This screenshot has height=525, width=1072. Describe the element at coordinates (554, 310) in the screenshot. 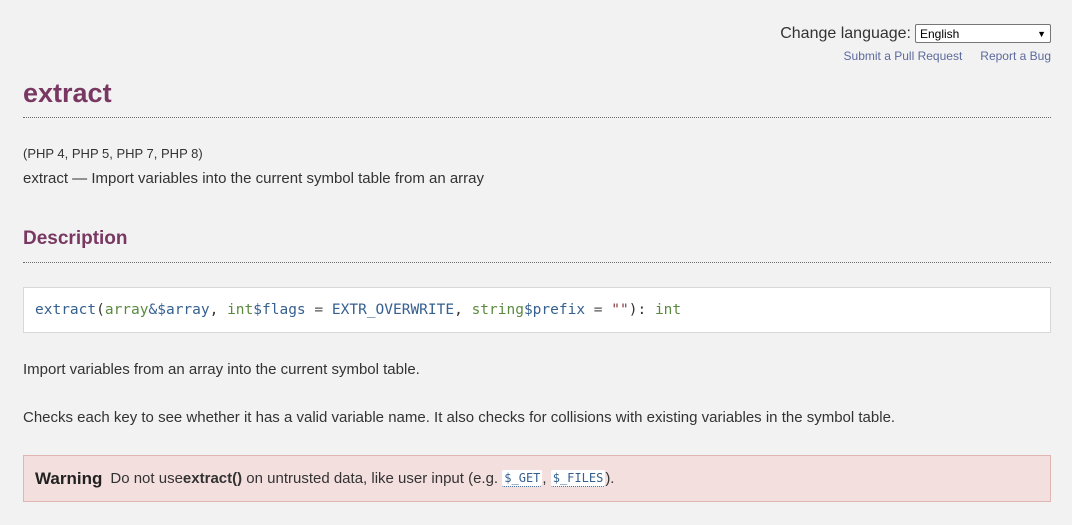

I see `synopsis-param-prefix: $prefix` at that location.